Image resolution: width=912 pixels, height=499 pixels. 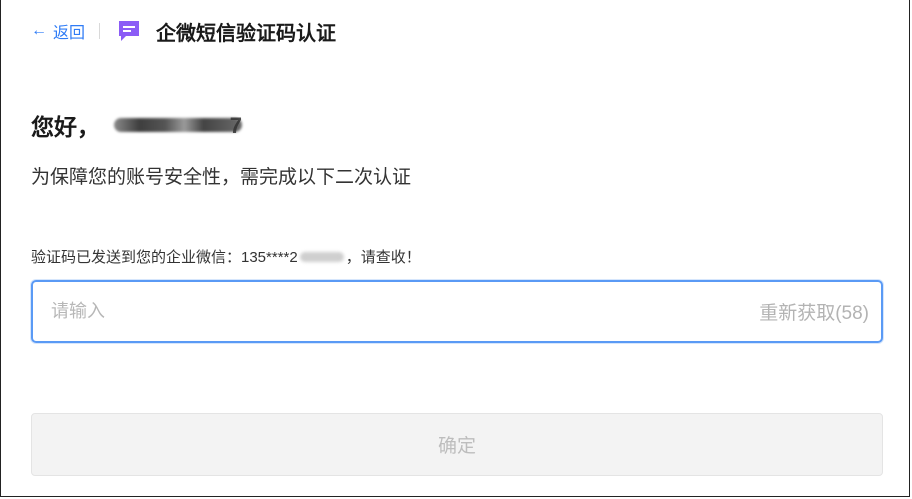 What do you see at coordinates (321, 256) in the screenshot?
I see `phone-mask` at bounding box center [321, 256].